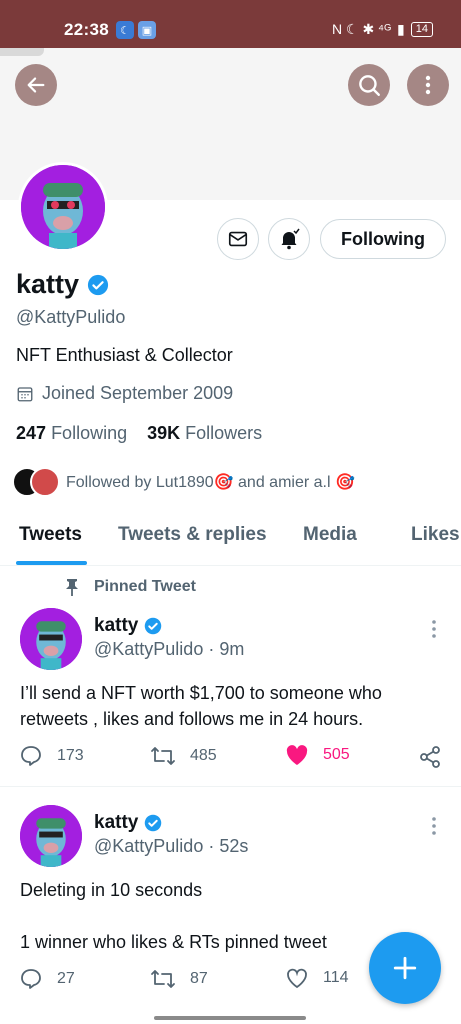 The height and width of the screenshot is (1024, 461). I want to click on profile-name-row: katty, so click(62, 284).